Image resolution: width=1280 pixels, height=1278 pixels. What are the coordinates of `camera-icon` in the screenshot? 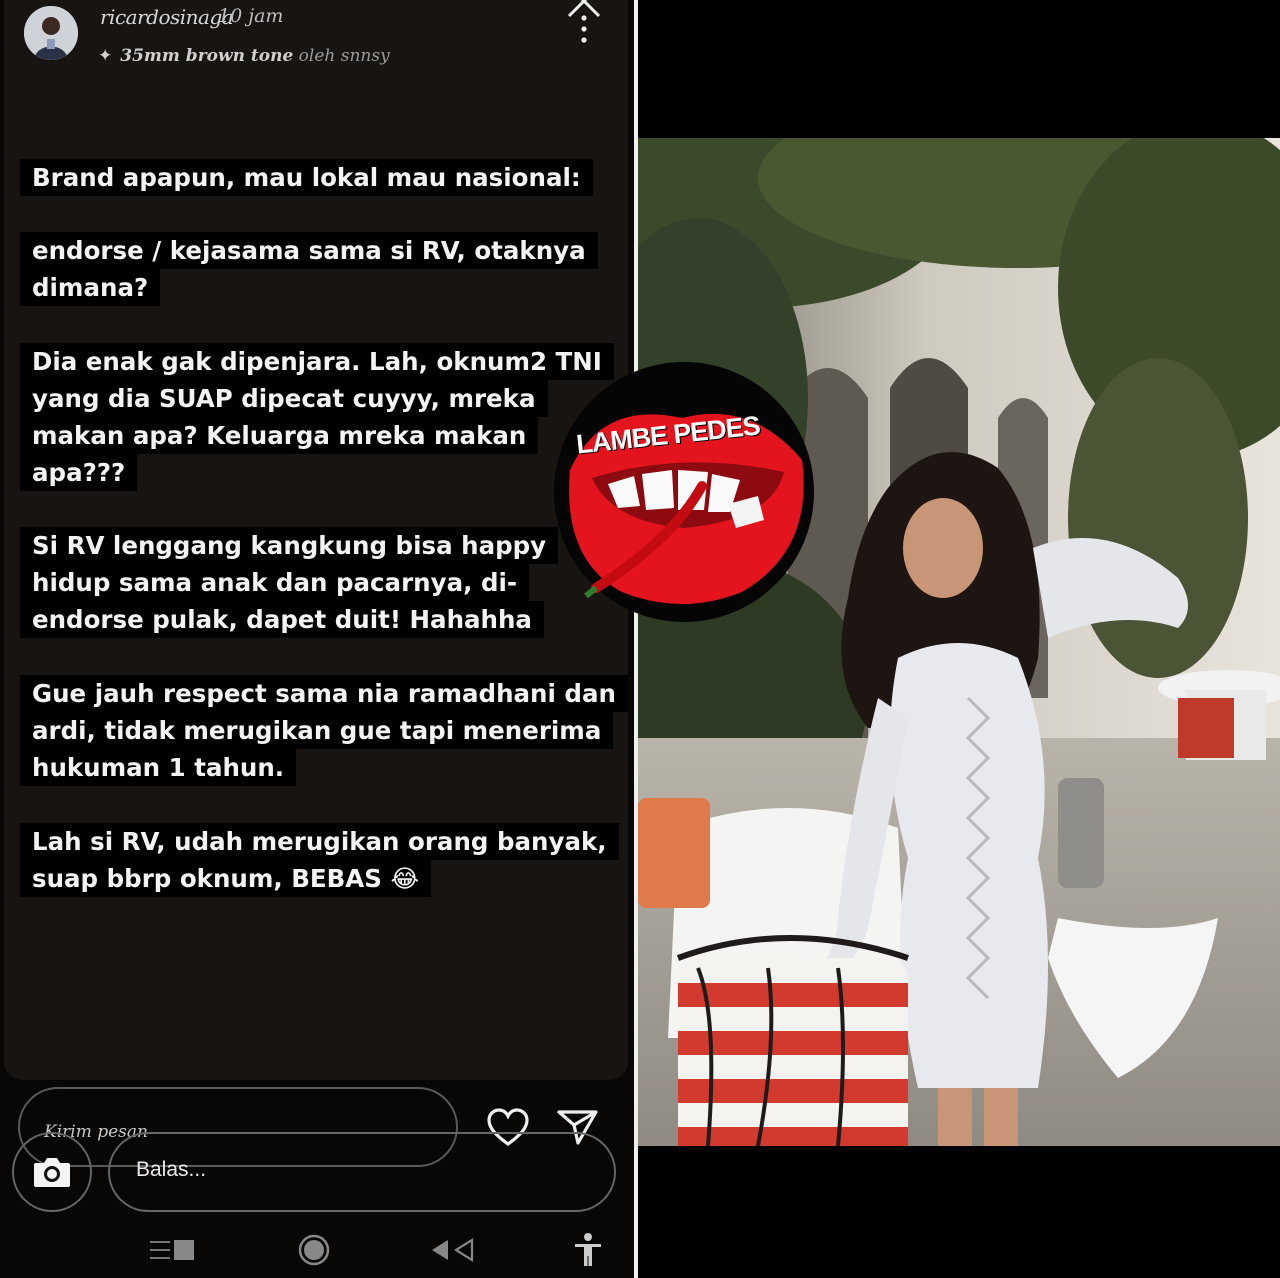 It's located at (52, 1172).